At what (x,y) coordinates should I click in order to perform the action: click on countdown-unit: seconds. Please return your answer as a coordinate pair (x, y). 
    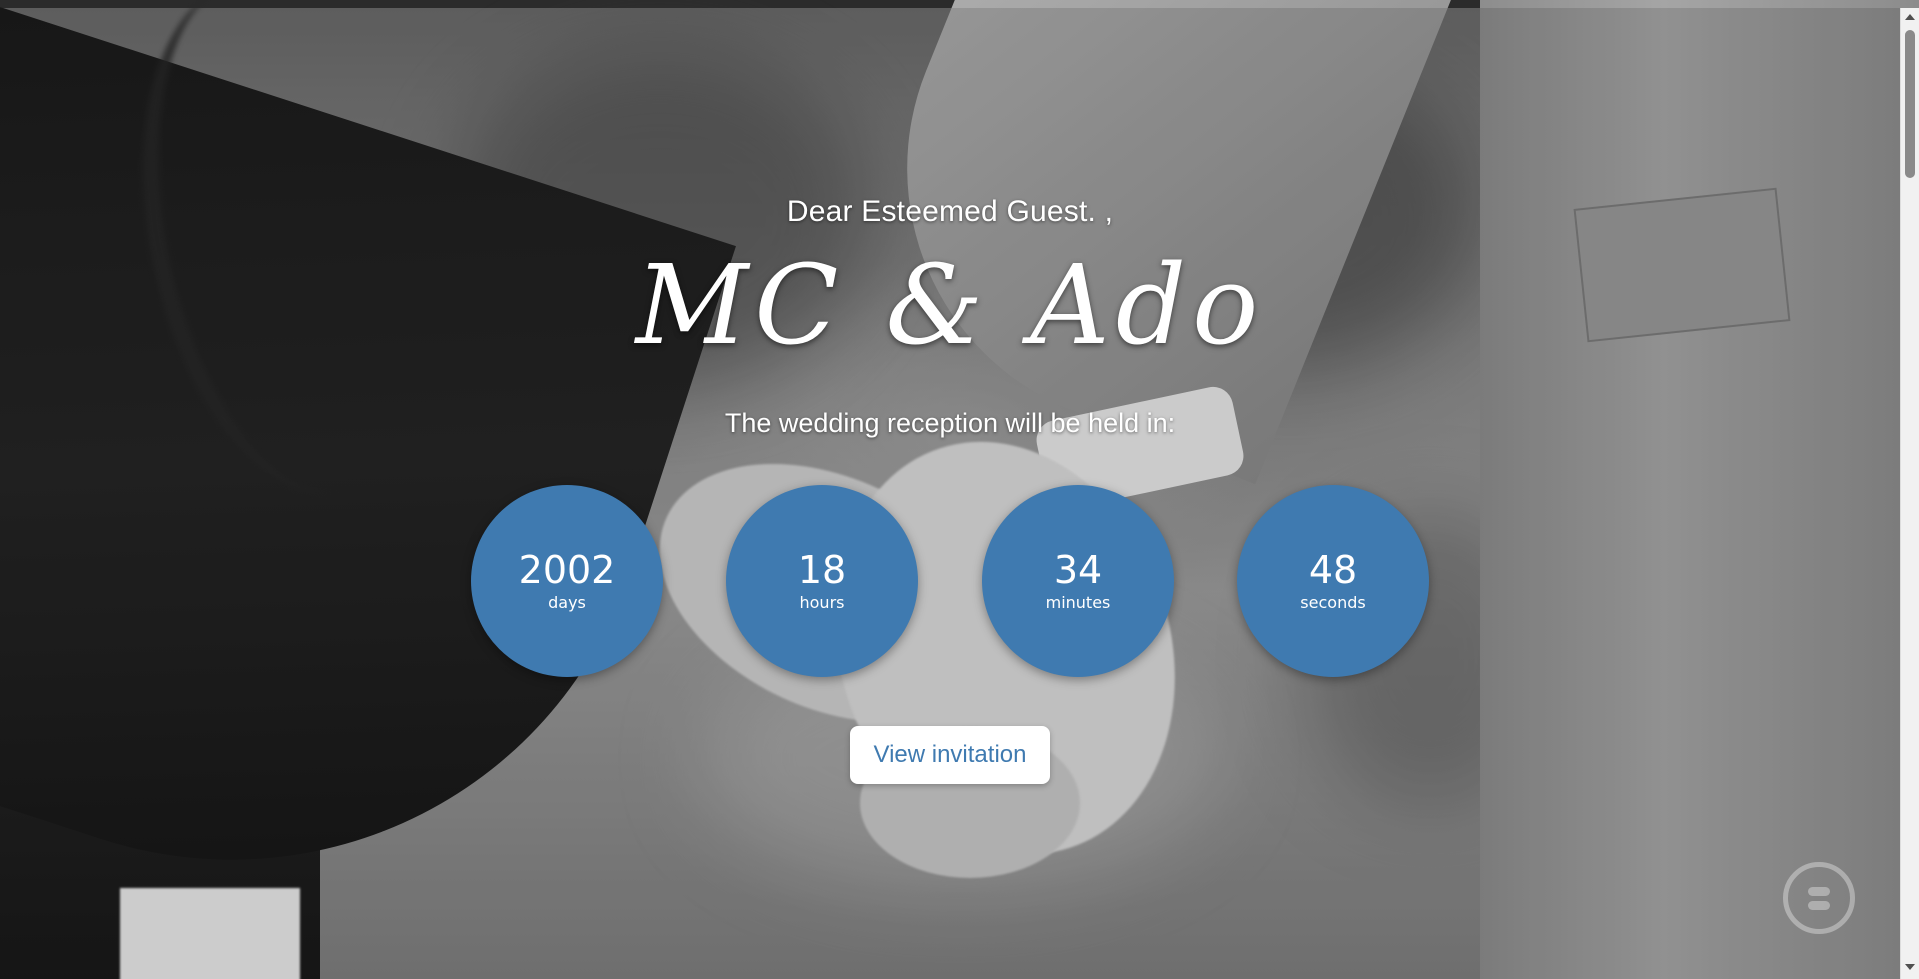
    Looking at the image, I should click on (1333, 602).